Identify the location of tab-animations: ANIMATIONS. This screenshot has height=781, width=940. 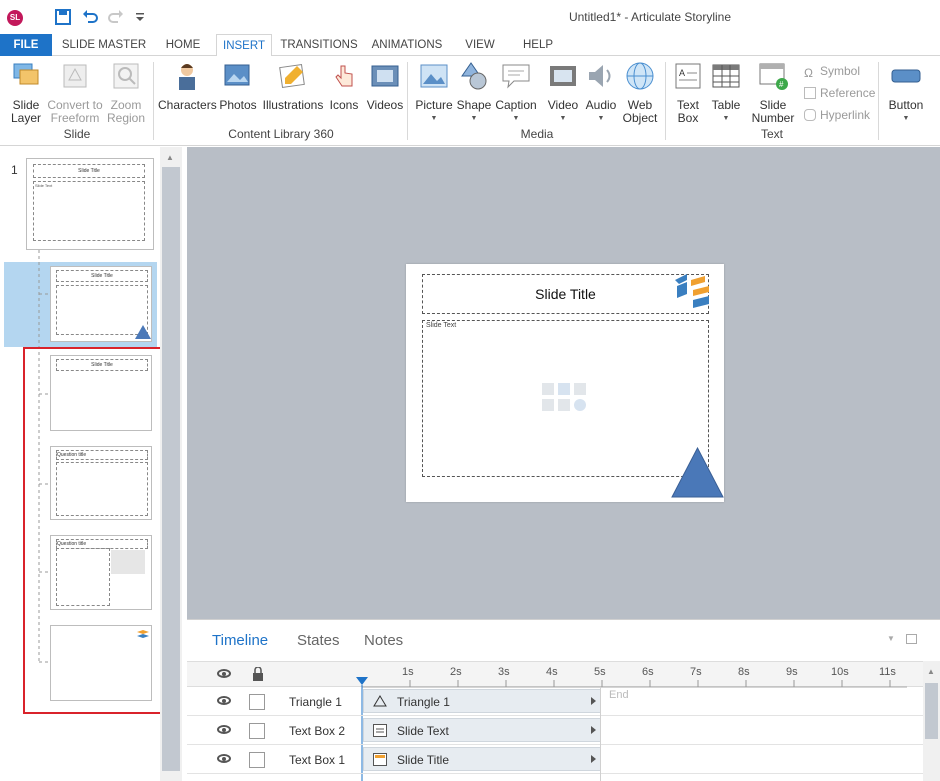
(407, 45).